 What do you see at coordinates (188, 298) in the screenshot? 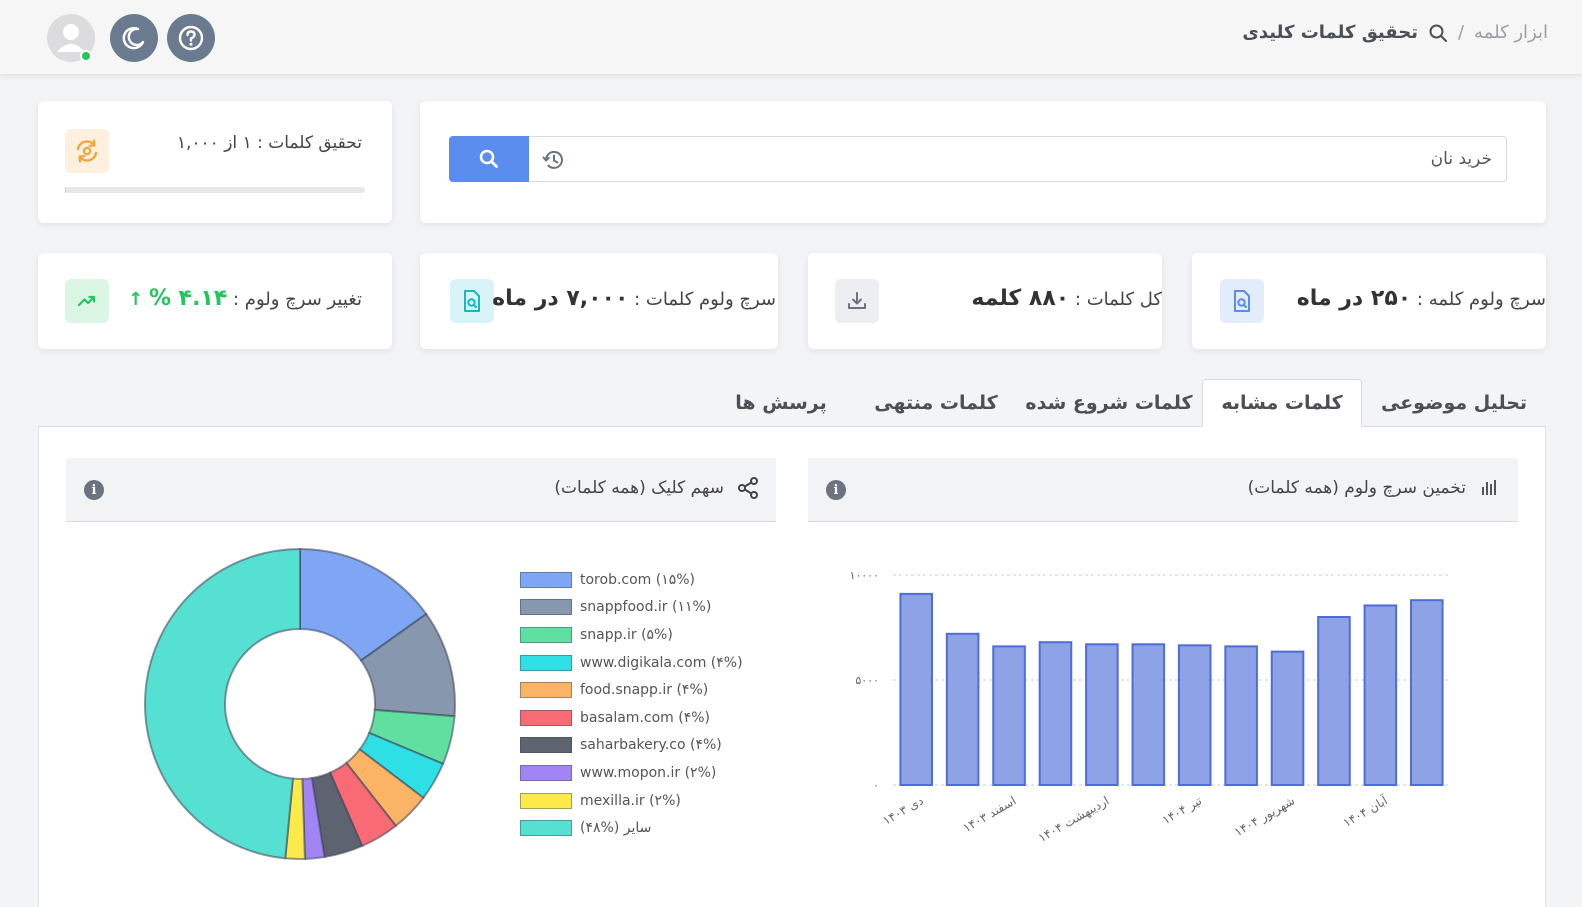
I see `stat-volume-change-value: % ۴.۱۴` at bounding box center [188, 298].